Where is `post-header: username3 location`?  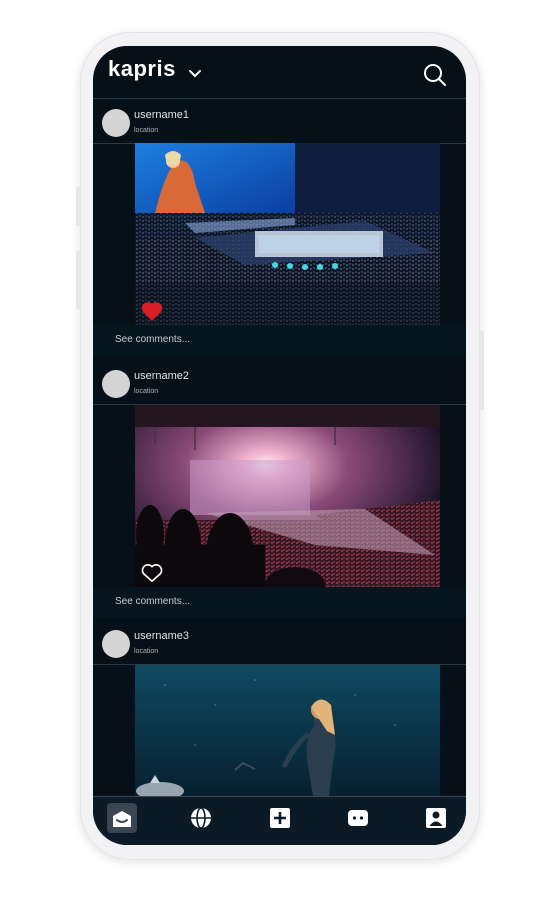 post-header: username3 location is located at coordinates (279, 643).